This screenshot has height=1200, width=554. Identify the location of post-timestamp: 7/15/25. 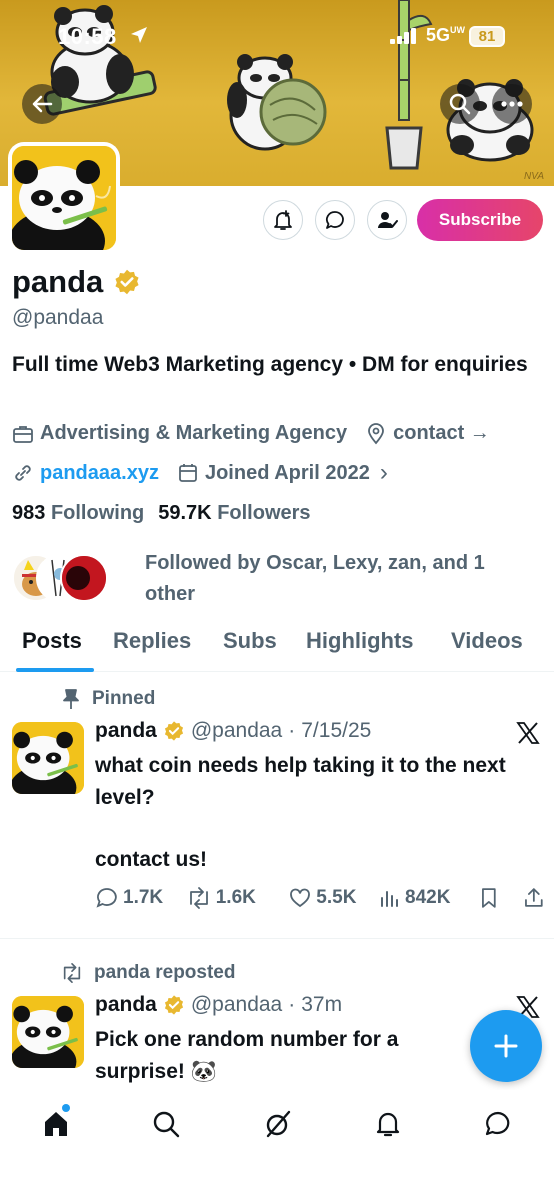
(336, 731).